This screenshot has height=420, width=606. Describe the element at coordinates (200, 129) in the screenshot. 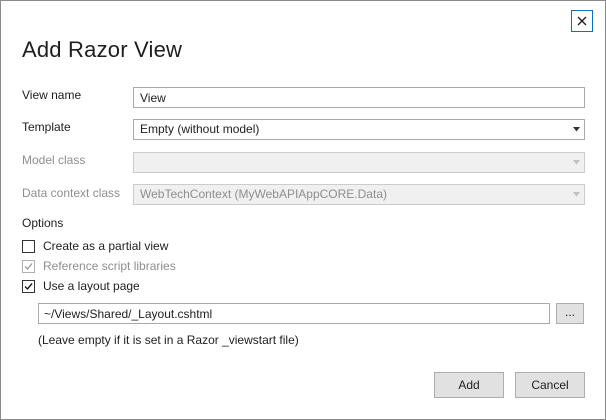

I see `template-select-value: Empty (without model)` at that location.